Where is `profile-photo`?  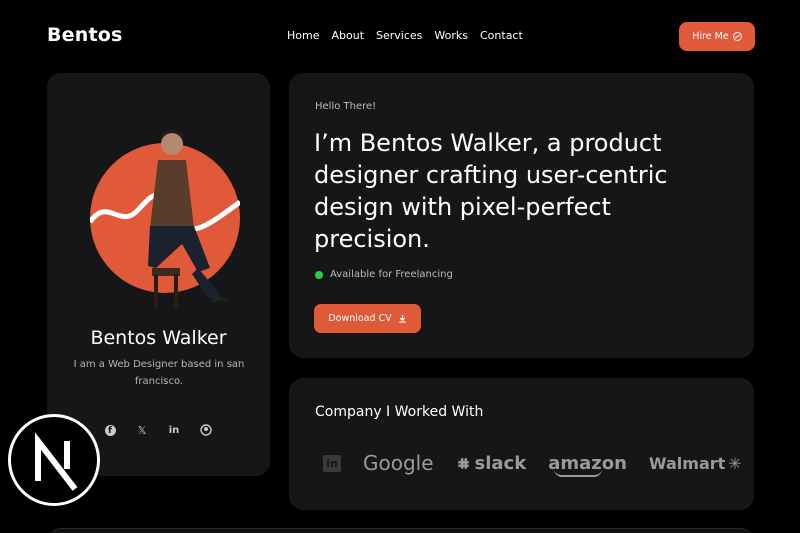 profile-photo is located at coordinates (165, 219).